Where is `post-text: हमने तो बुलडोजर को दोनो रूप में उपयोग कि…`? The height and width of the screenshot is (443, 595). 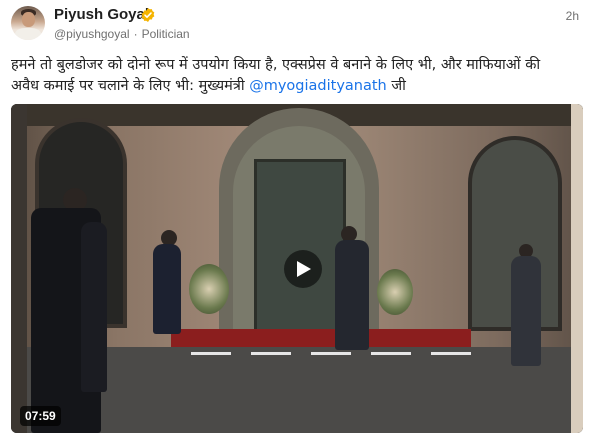 post-text: हमने तो बुलडोजर को दोनो रूप में उपयोग कि… is located at coordinates (291, 76).